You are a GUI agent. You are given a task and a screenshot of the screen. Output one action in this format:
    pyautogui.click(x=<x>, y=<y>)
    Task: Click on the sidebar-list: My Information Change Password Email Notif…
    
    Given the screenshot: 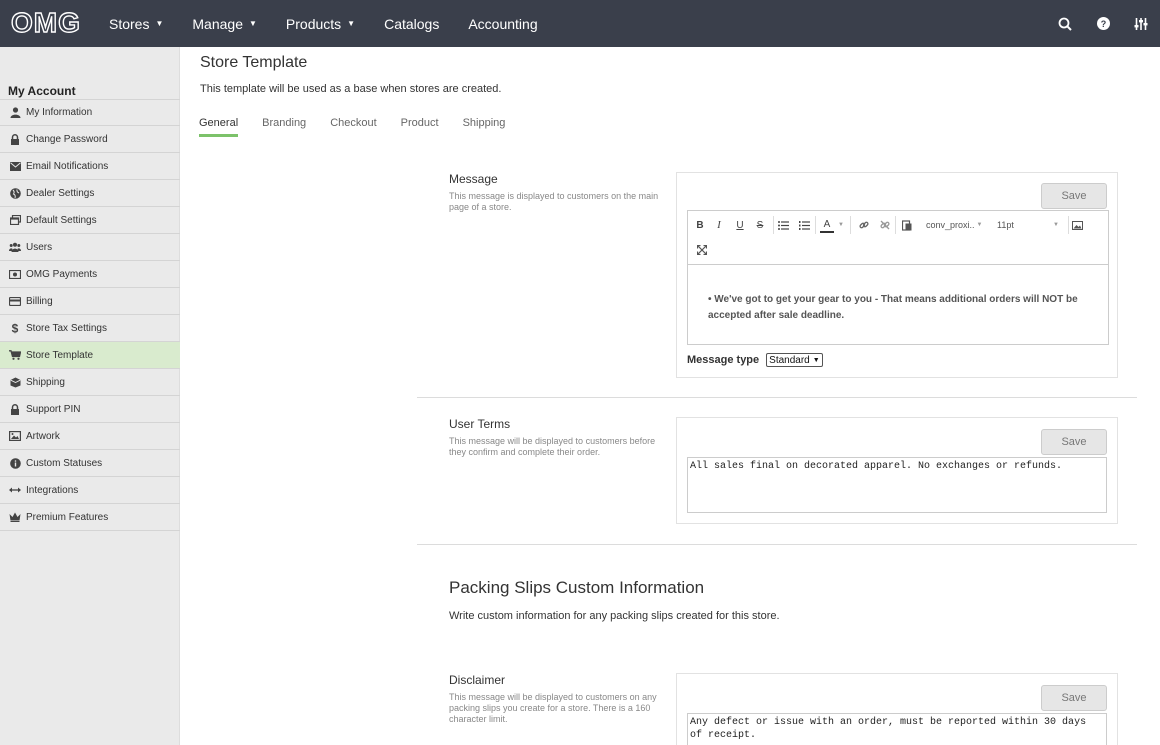 What is the action you would take?
    pyautogui.click(x=90, y=315)
    